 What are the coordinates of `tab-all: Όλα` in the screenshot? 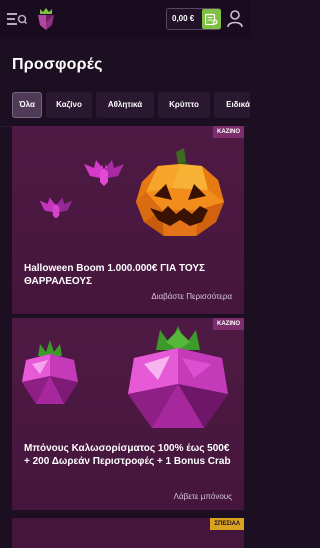 It's located at (27, 105).